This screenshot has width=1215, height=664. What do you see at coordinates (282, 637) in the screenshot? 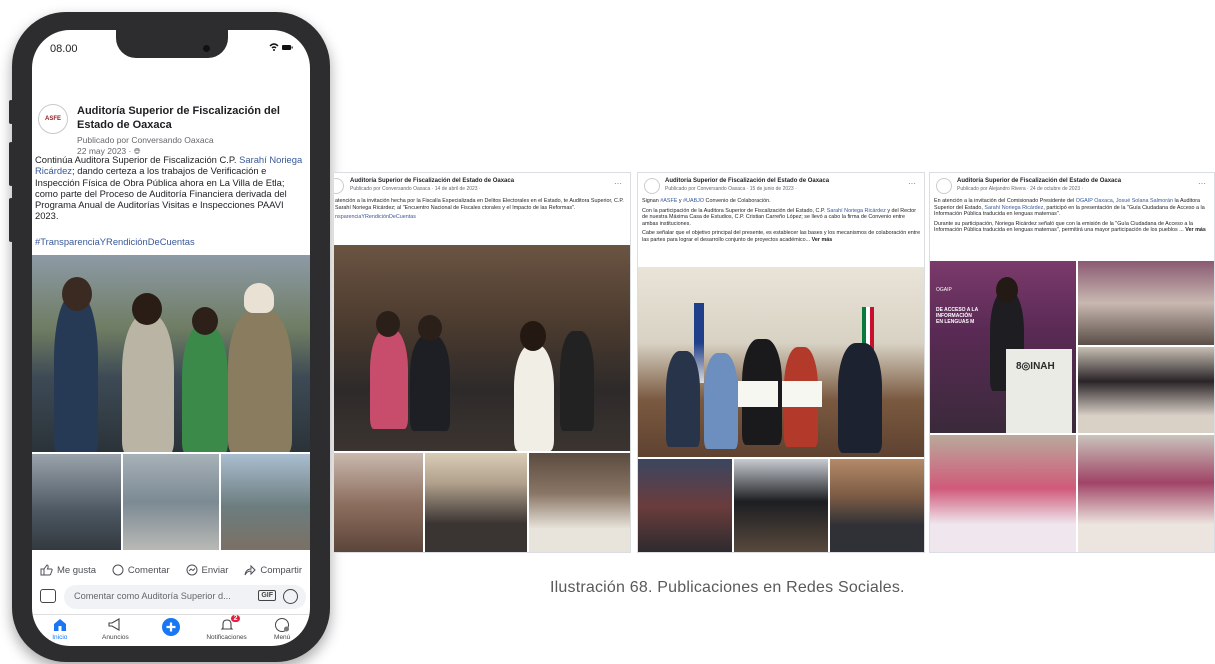
I see `tab-label: Menú` at bounding box center [282, 637].